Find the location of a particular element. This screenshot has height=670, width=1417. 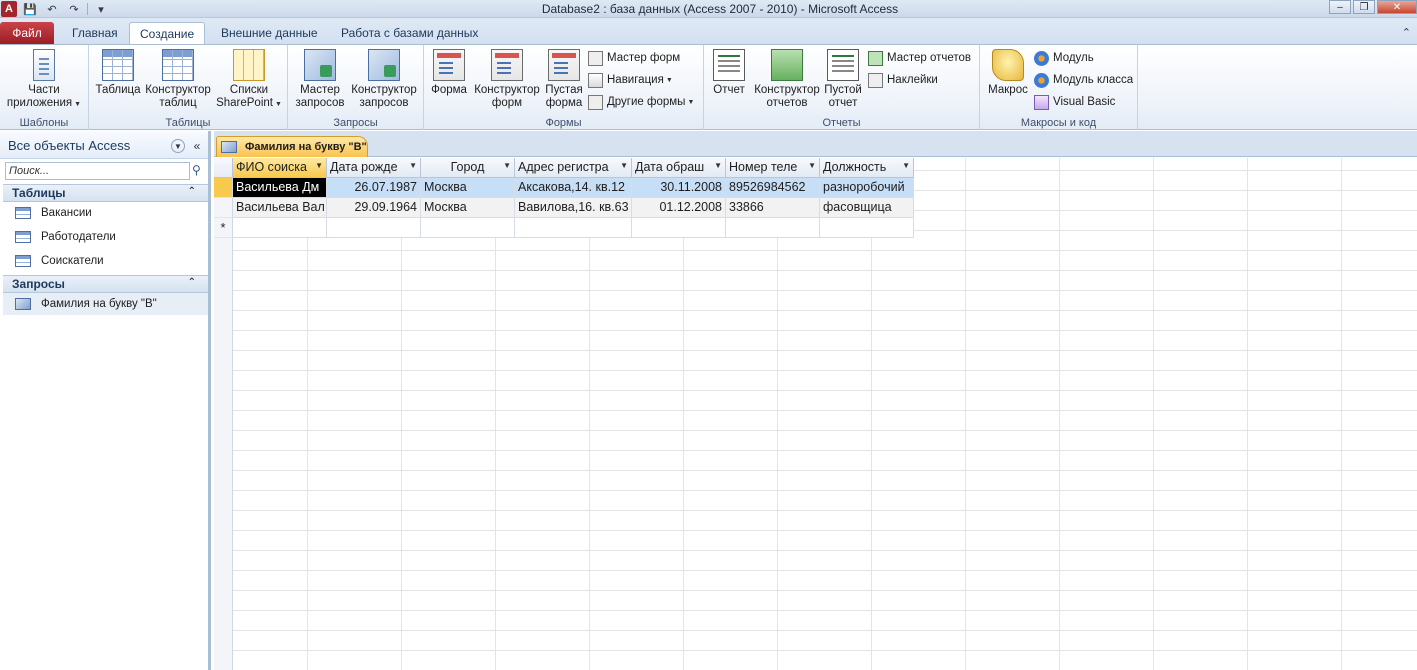

column-header: ФИО соиска ▼ is located at coordinates (280, 168).